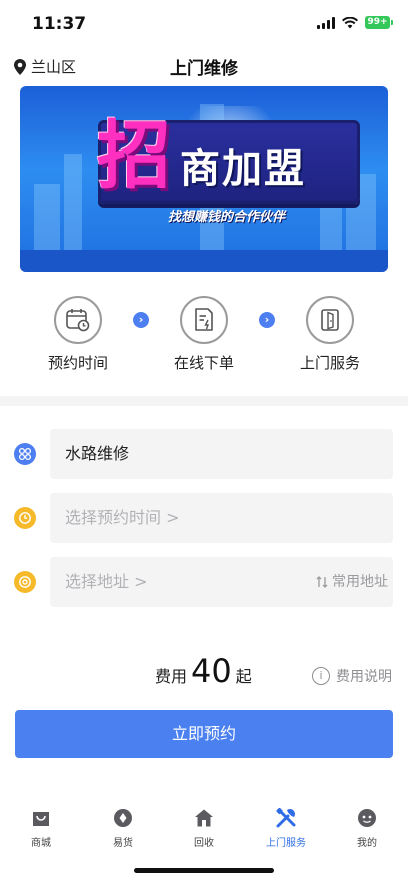  What do you see at coordinates (204, 870) in the screenshot?
I see `home-indicator` at bounding box center [204, 870].